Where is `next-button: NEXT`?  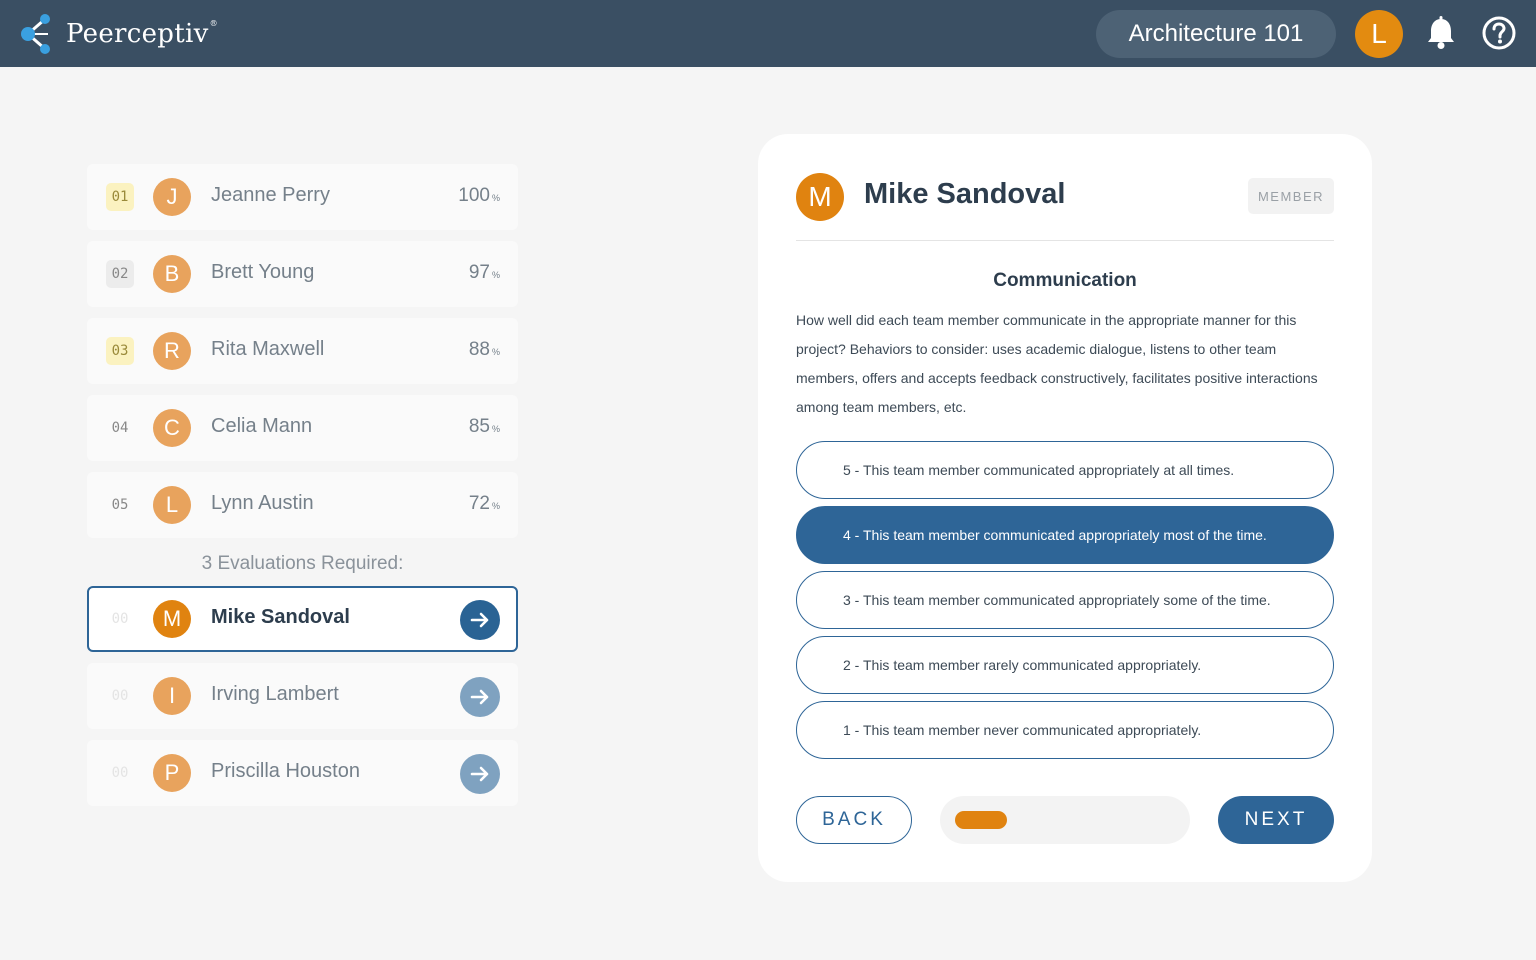 next-button: NEXT is located at coordinates (1276, 820).